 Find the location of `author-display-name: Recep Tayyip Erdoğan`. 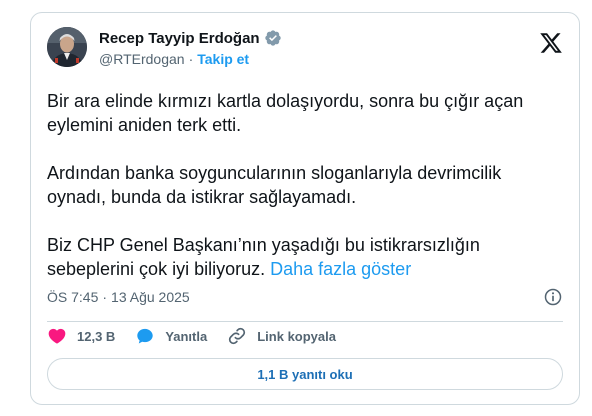

author-display-name: Recep Tayyip Erdoğan is located at coordinates (179, 38).